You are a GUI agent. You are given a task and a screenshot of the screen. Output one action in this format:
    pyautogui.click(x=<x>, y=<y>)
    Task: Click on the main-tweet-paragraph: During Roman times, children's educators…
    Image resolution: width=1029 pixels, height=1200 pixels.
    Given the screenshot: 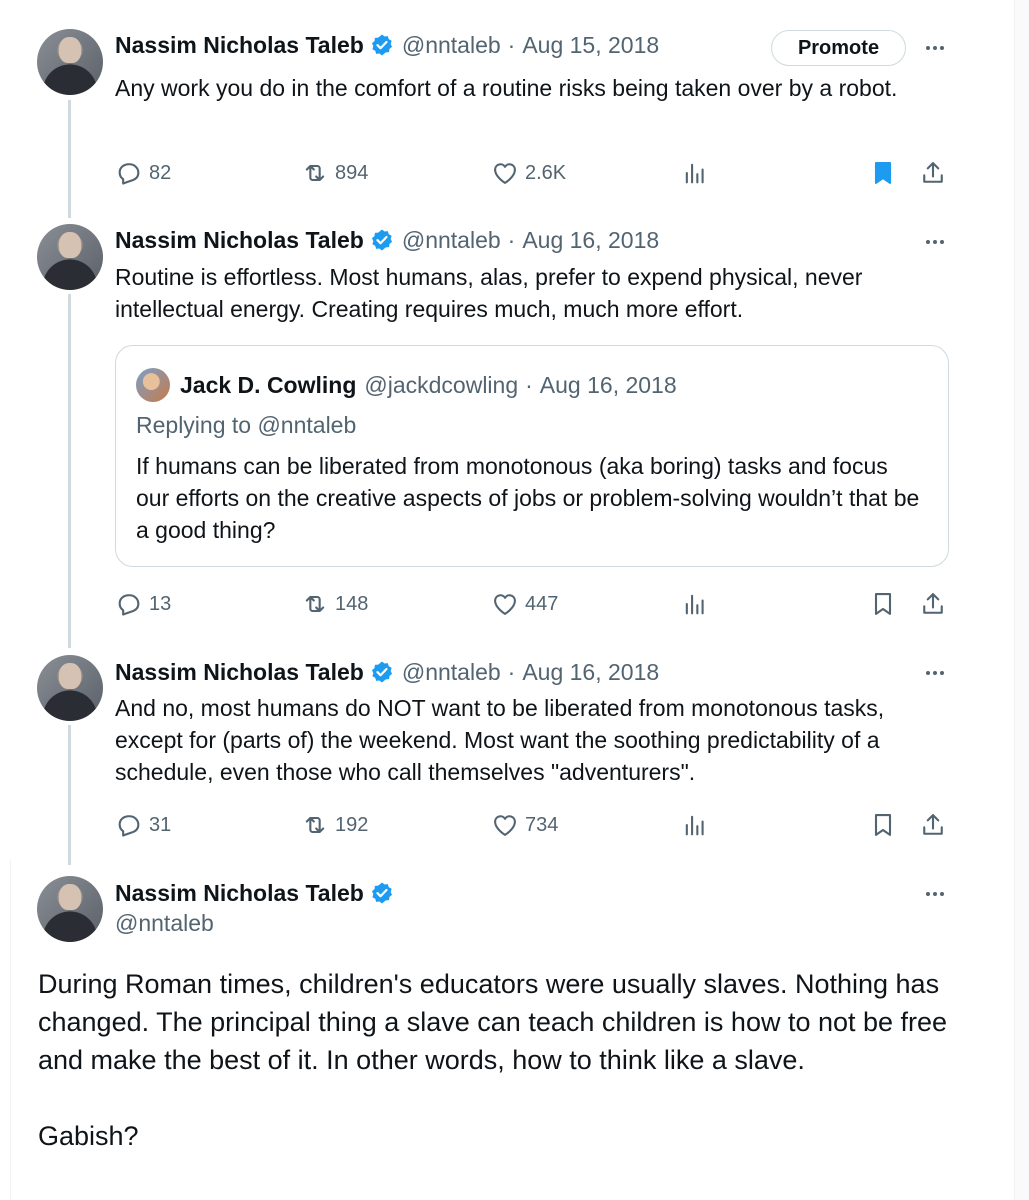 What is the action you would take?
    pyautogui.click(x=493, y=1022)
    